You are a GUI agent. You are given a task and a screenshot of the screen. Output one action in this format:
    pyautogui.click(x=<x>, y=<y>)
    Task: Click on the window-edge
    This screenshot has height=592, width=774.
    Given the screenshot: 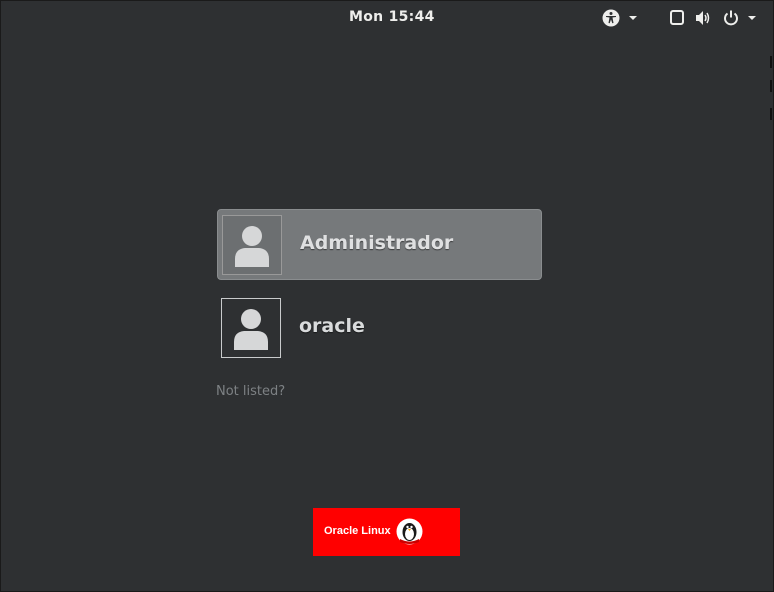 What is the action you would take?
    pyautogui.click(x=771, y=96)
    